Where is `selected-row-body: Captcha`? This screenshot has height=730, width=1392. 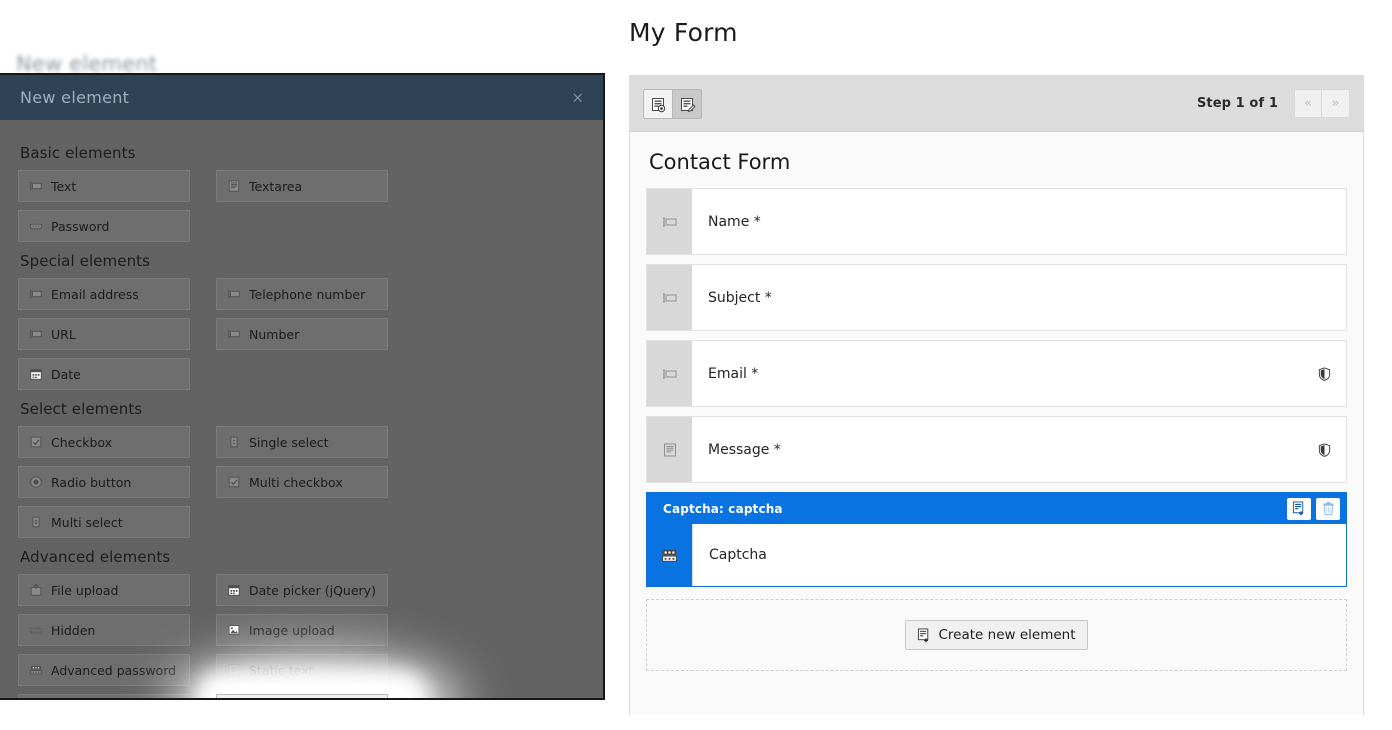
selected-row-body: Captcha is located at coordinates (996, 555).